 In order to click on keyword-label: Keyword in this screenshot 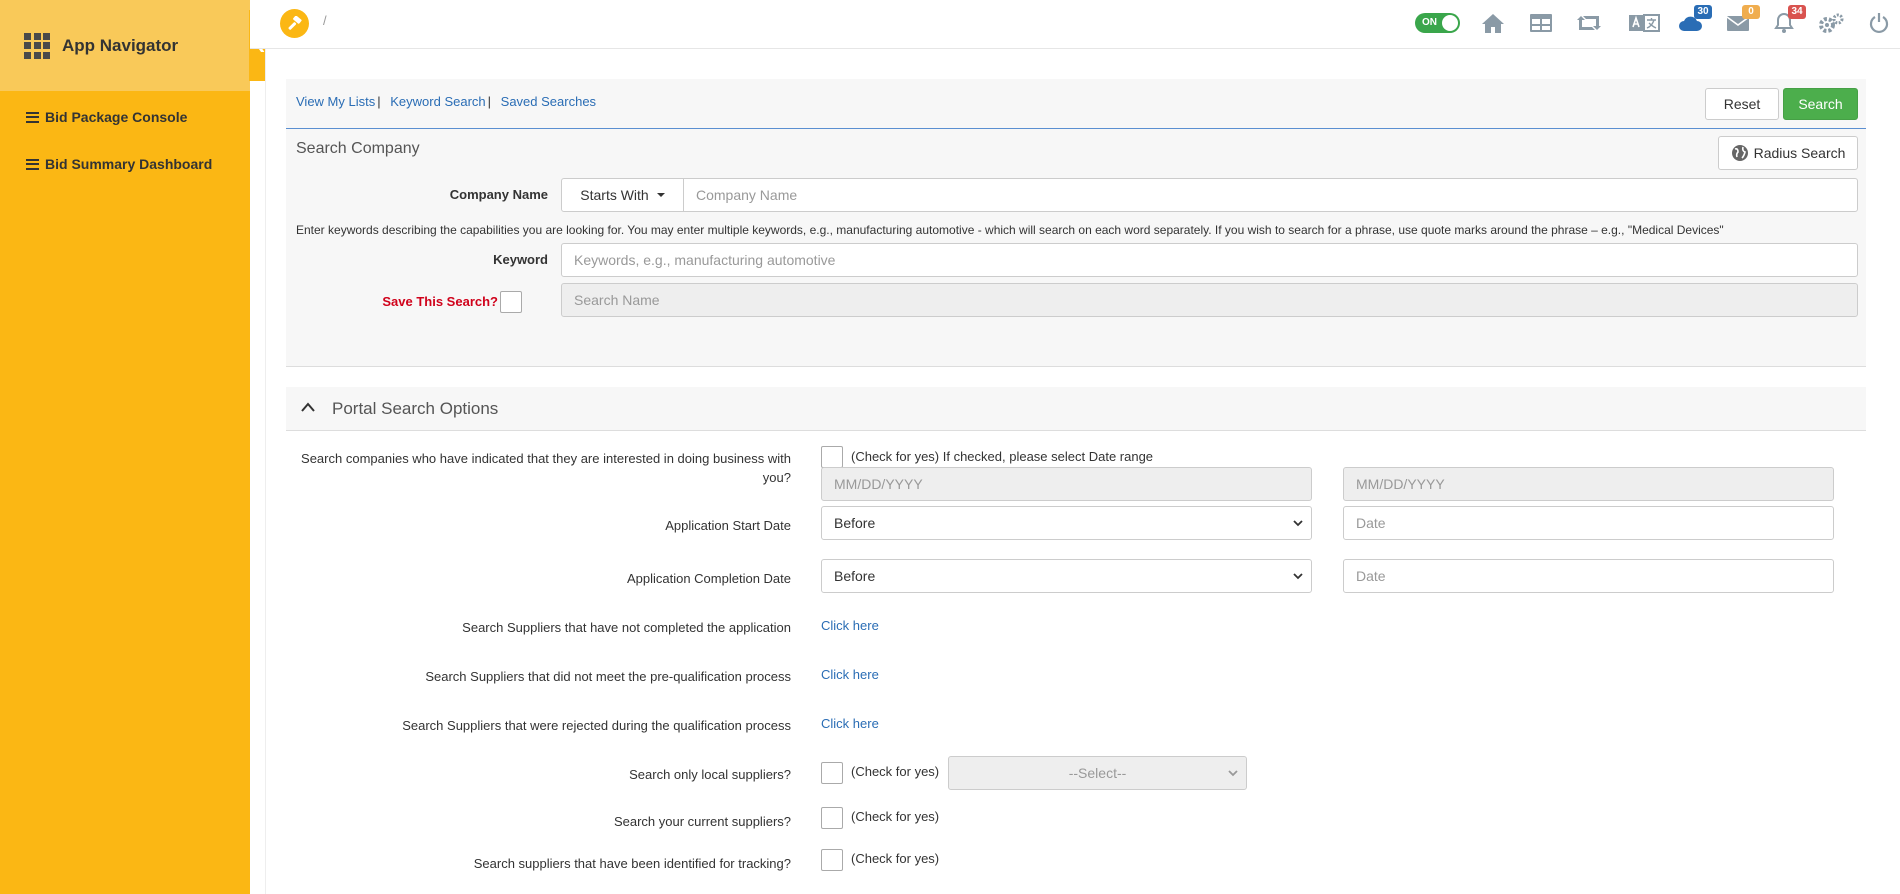, I will do `click(520, 259)`.